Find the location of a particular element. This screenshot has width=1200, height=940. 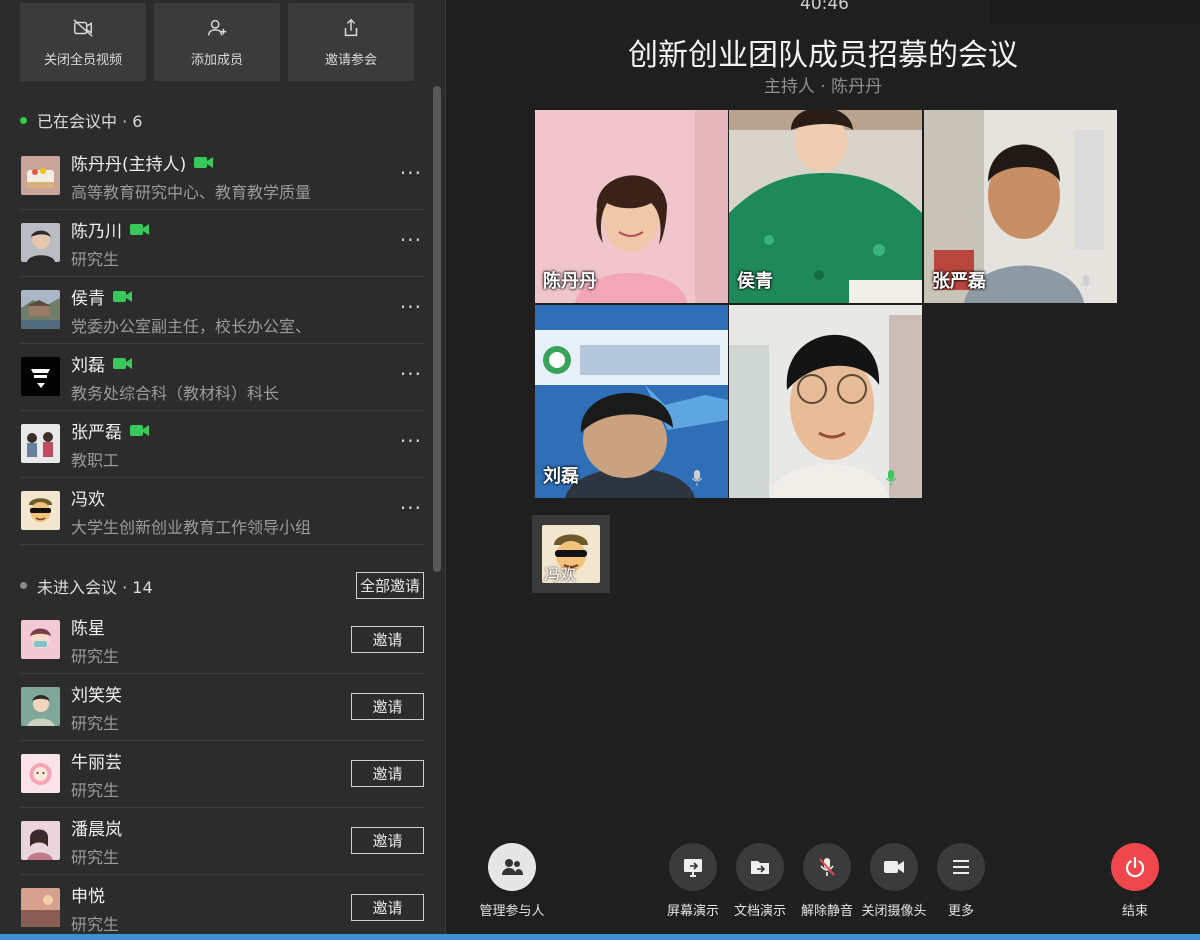

invite-to-meeting-label: 邀请参会 is located at coordinates (350, 60).